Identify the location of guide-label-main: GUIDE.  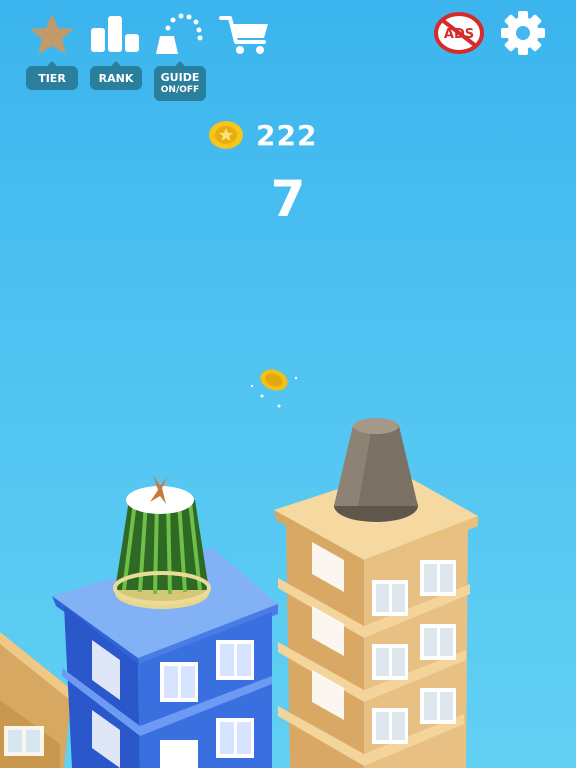
(180, 77).